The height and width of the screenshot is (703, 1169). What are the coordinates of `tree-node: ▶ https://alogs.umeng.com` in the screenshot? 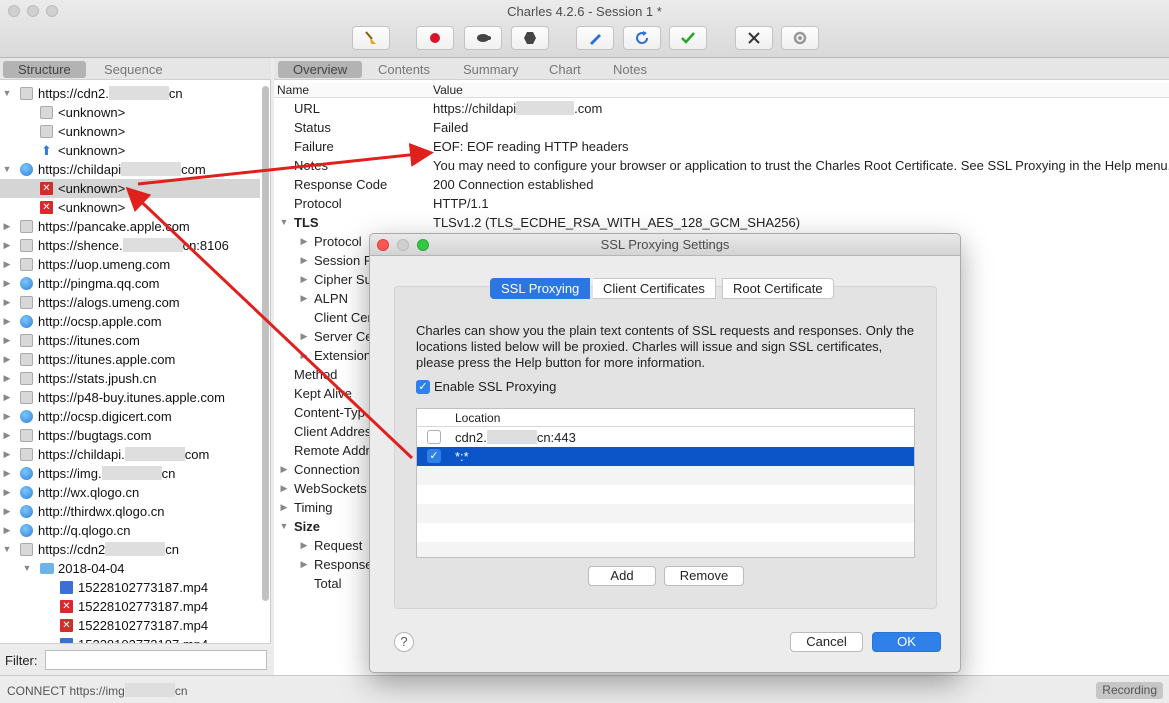 It's located at (130, 302).